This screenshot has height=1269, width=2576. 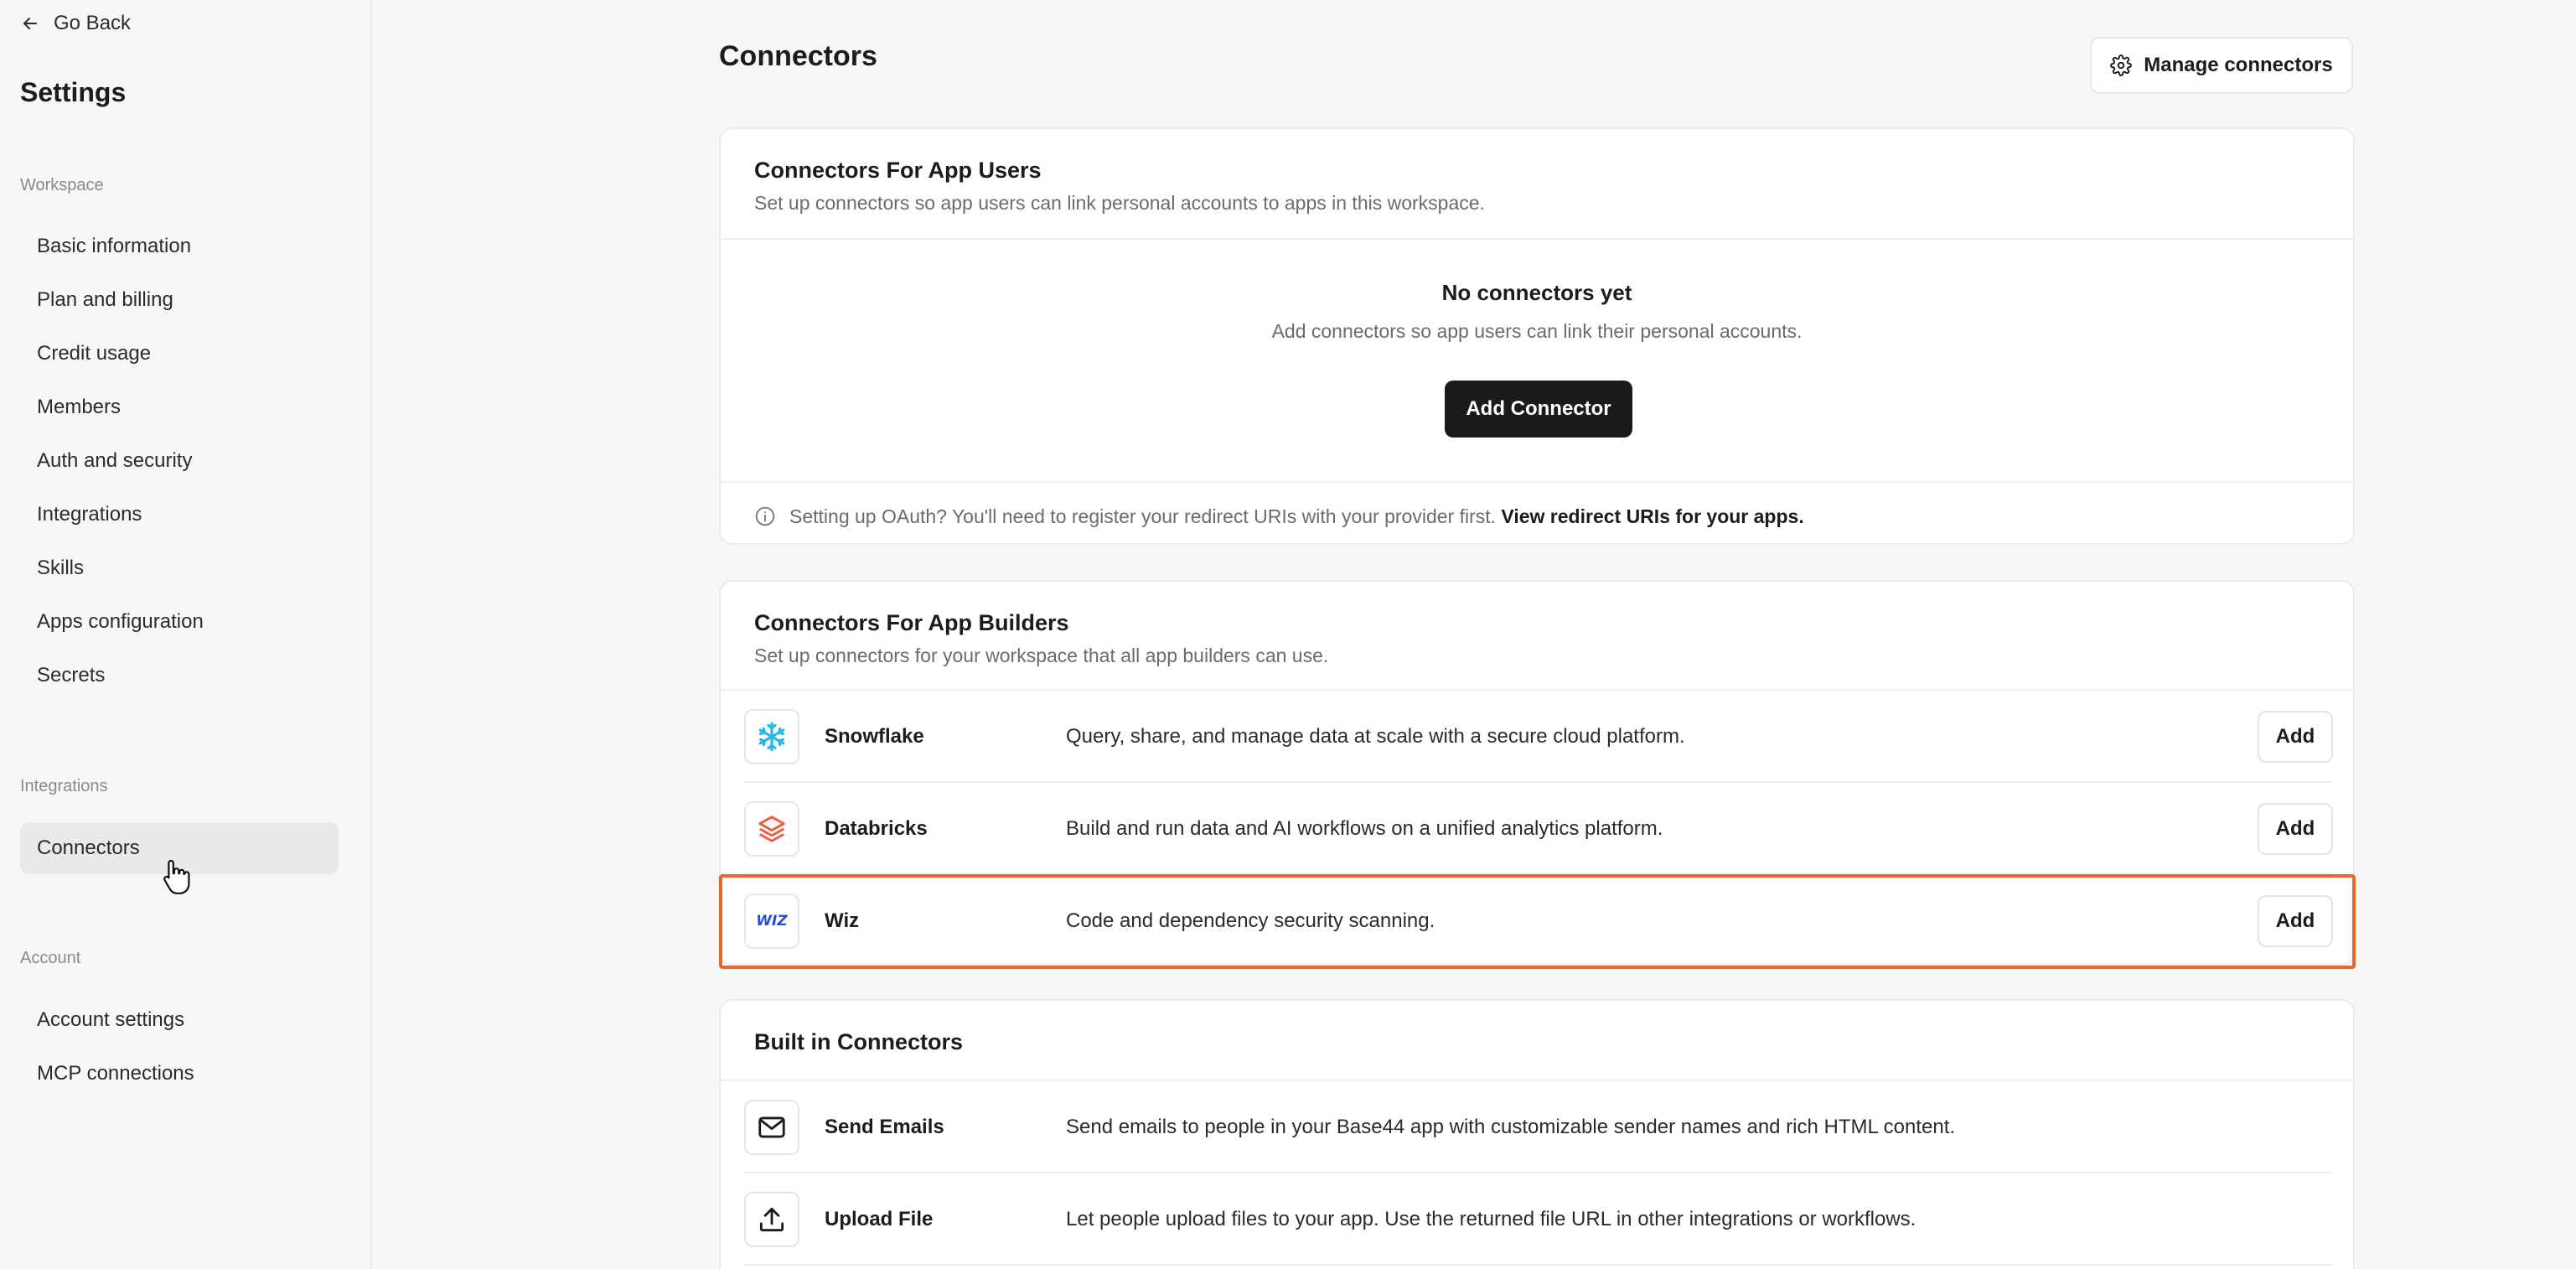 I want to click on built-in-title: Built in Connectors, so click(x=859, y=1041).